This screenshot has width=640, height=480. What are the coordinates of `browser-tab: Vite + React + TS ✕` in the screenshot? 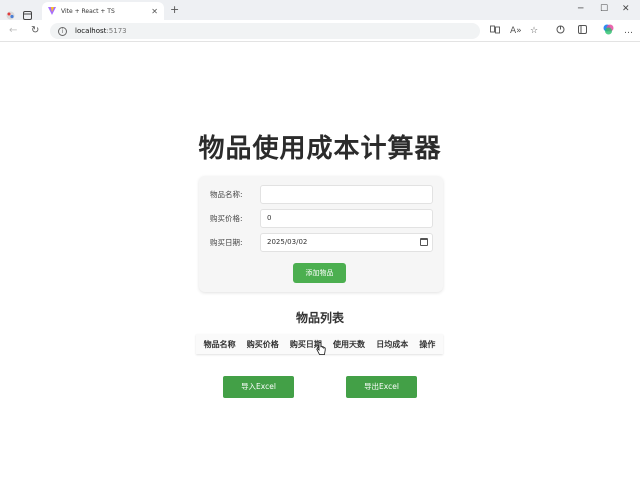 It's located at (103, 11).